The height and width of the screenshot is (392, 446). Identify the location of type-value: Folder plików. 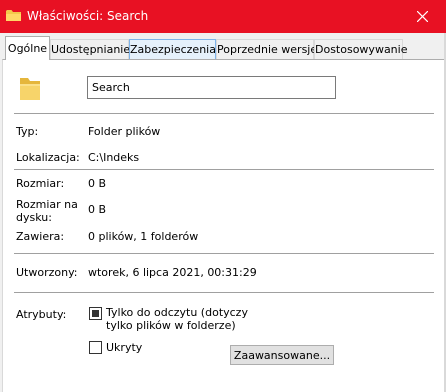
(124, 131).